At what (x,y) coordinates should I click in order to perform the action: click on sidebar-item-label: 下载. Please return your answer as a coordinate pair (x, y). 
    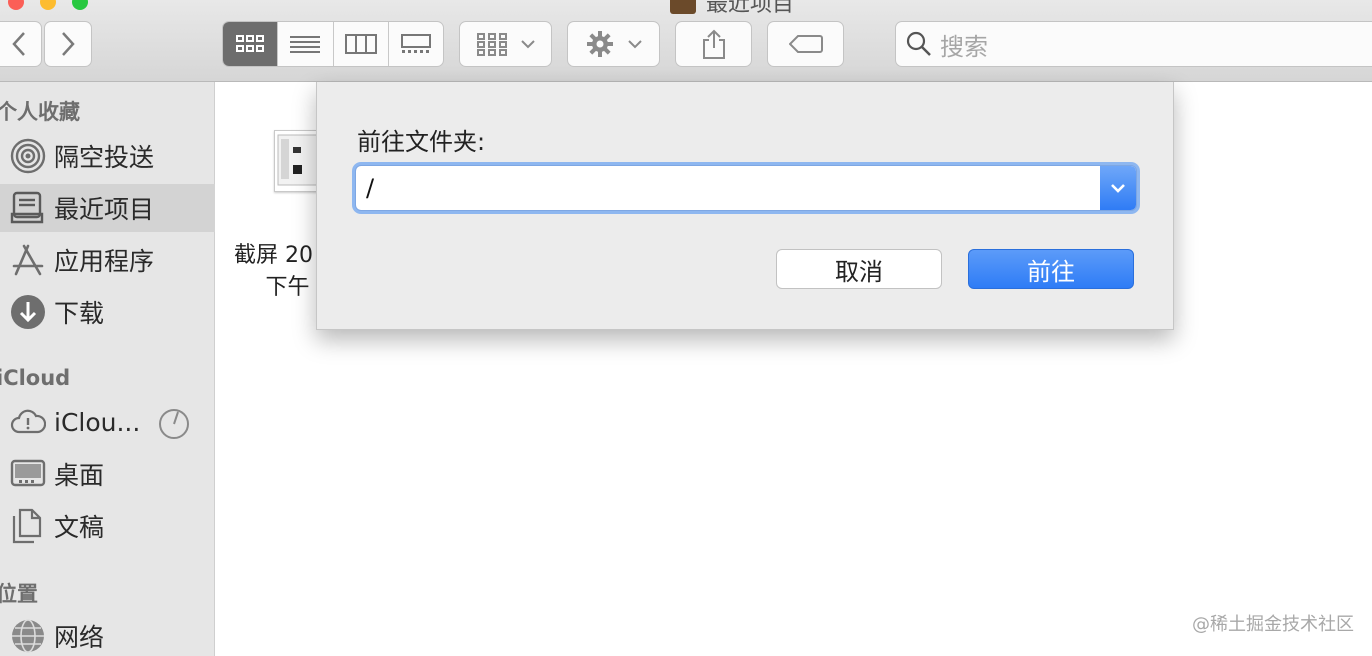
    Looking at the image, I should click on (79, 313).